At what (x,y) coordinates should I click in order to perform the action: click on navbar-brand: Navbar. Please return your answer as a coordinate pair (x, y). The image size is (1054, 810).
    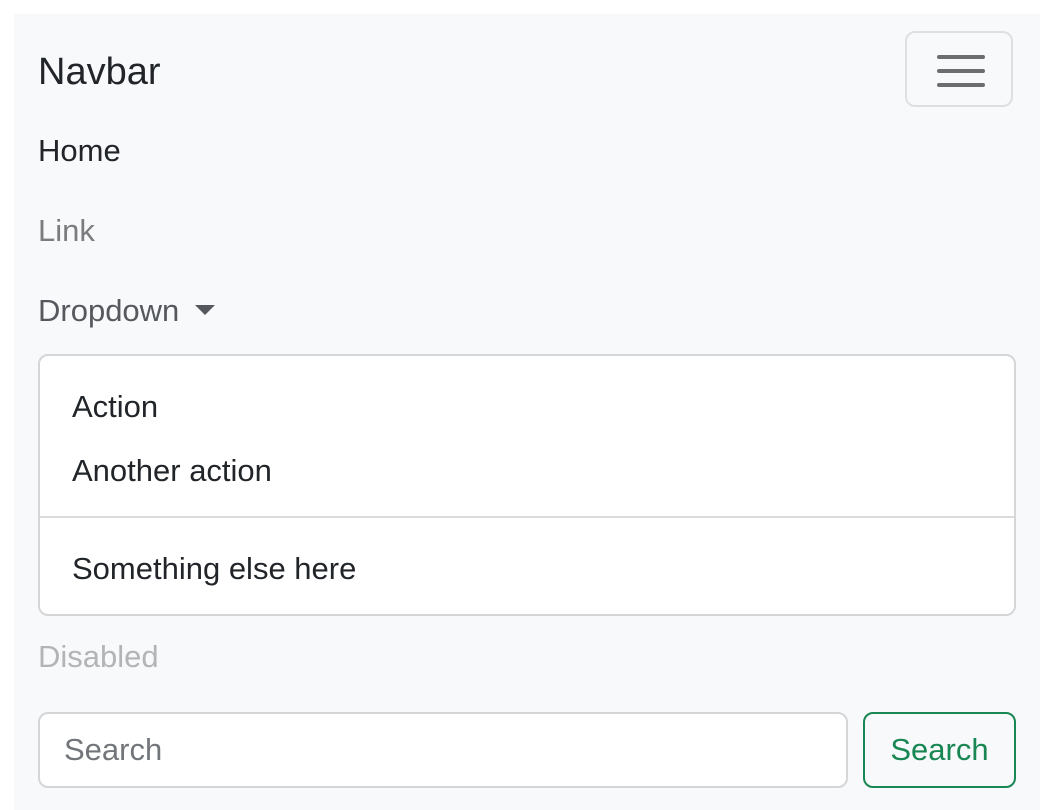
    Looking at the image, I should click on (99, 72).